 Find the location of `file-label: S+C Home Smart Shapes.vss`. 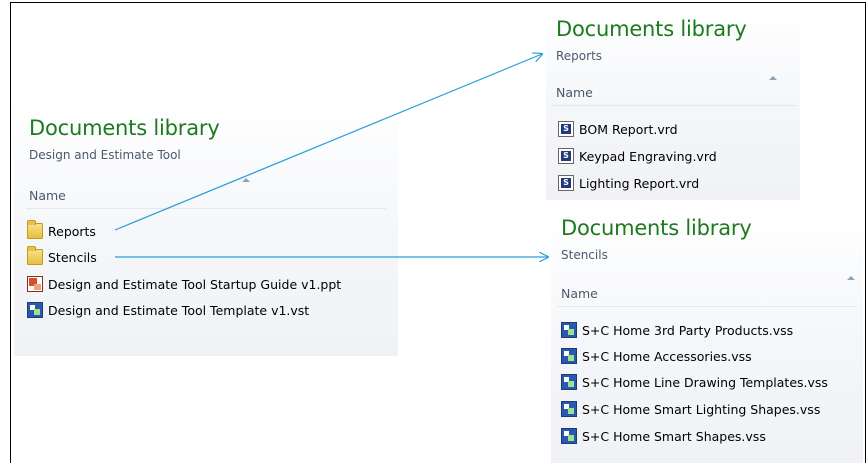

file-label: S+C Home Smart Shapes.vss is located at coordinates (674, 436).